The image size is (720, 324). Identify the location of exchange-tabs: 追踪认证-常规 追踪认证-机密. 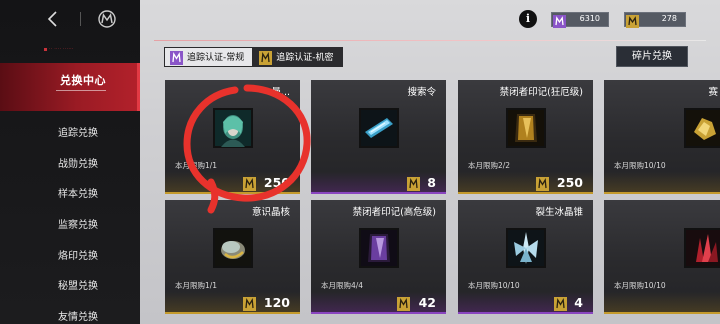
(253, 57).